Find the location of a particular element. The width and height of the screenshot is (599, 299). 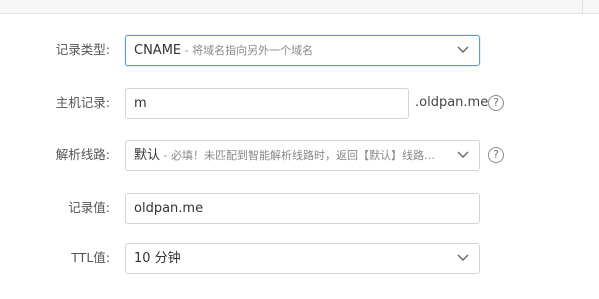

record-type-row: 记录类型: CNAME - 将域名指向另外一个域名 is located at coordinates (299, 51).